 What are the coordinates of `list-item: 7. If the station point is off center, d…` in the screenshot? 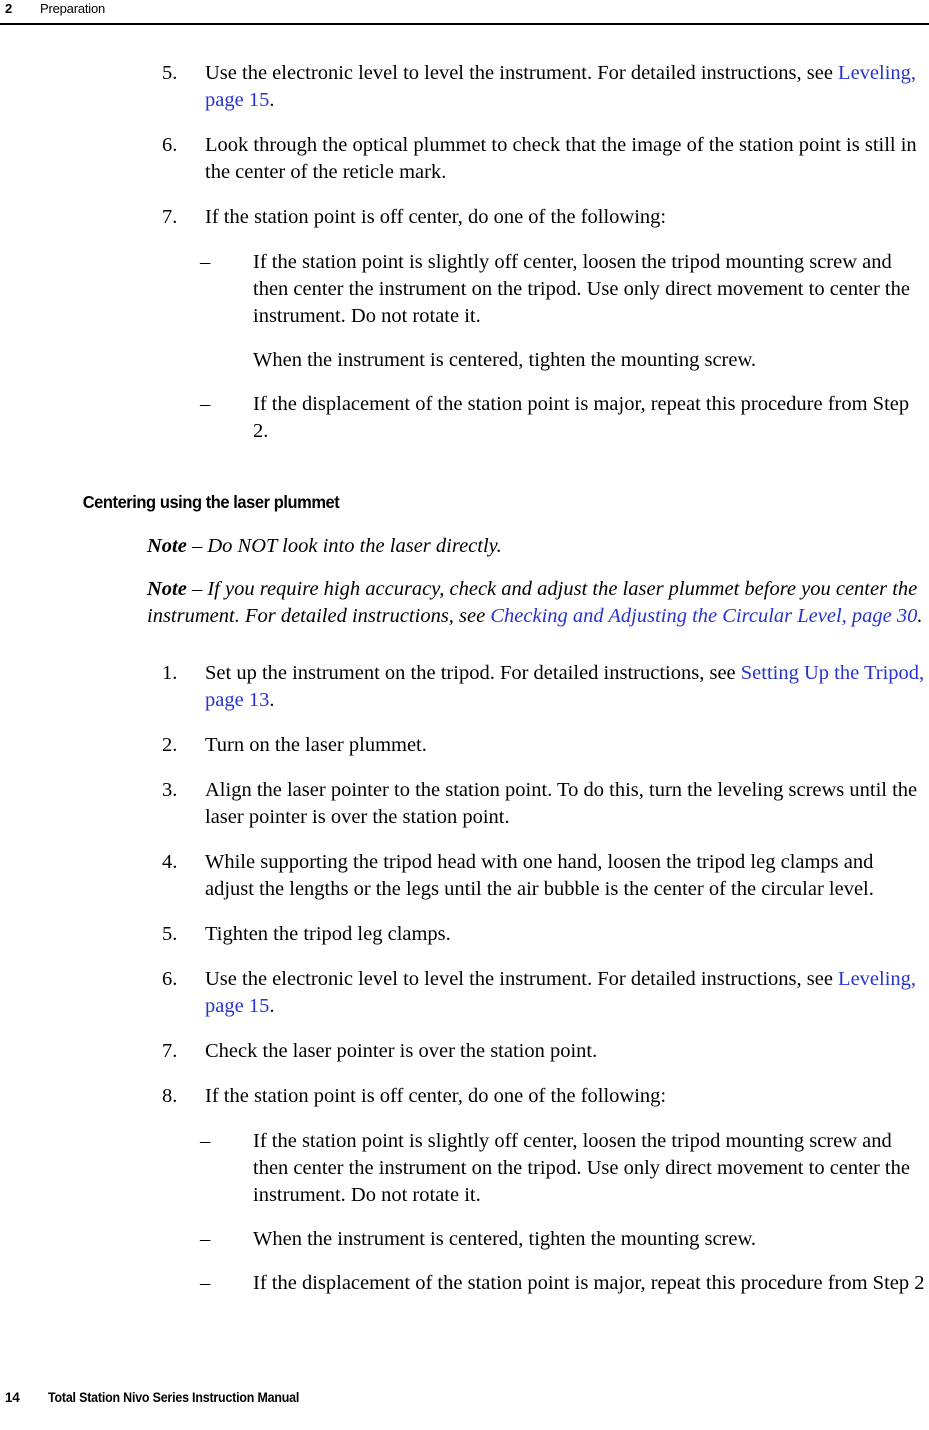 It's located at (464, 217).